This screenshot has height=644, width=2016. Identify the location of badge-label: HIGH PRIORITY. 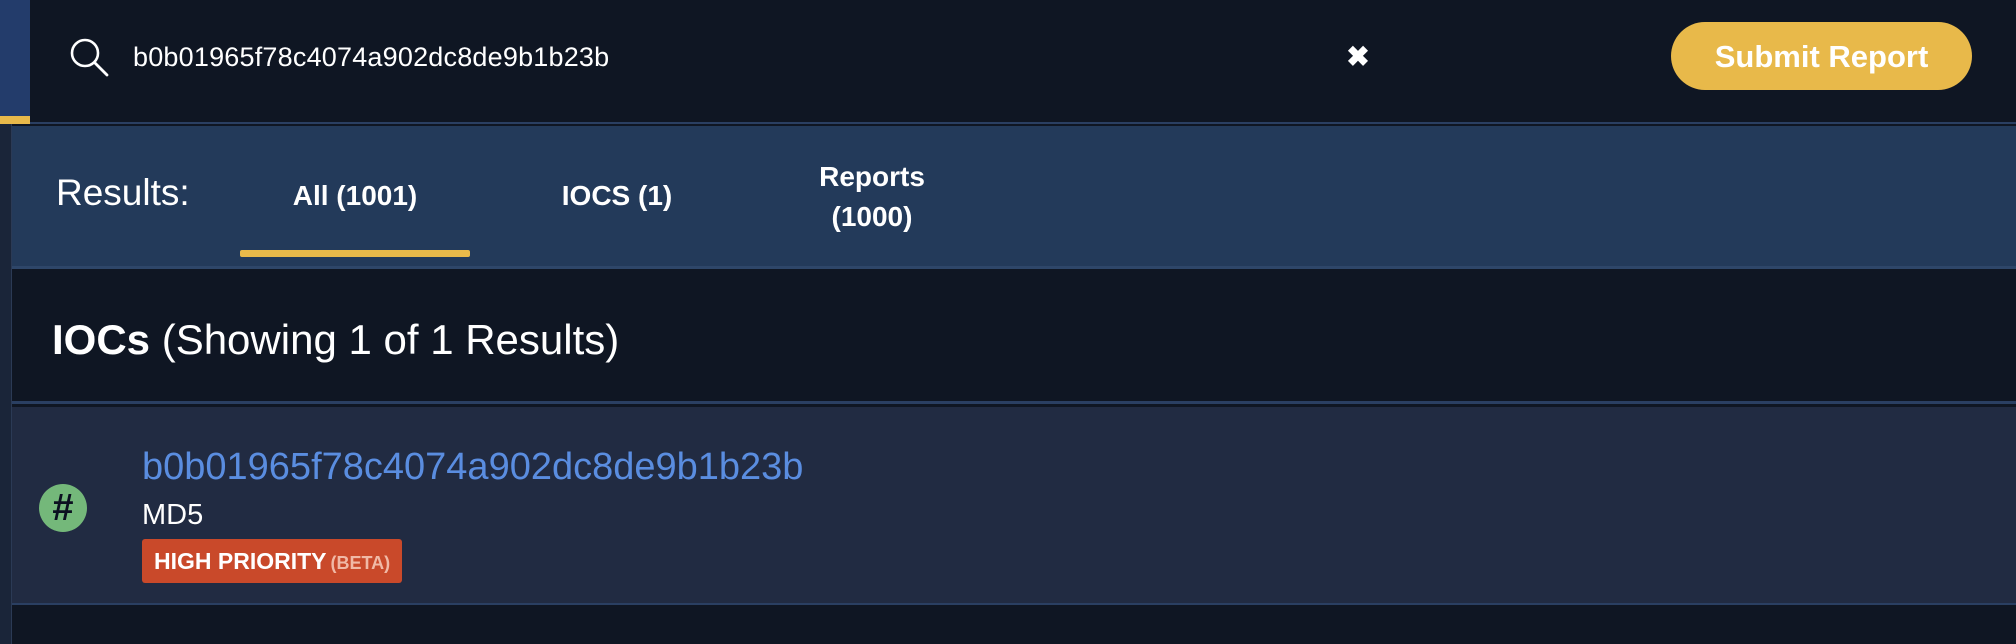
(240, 561).